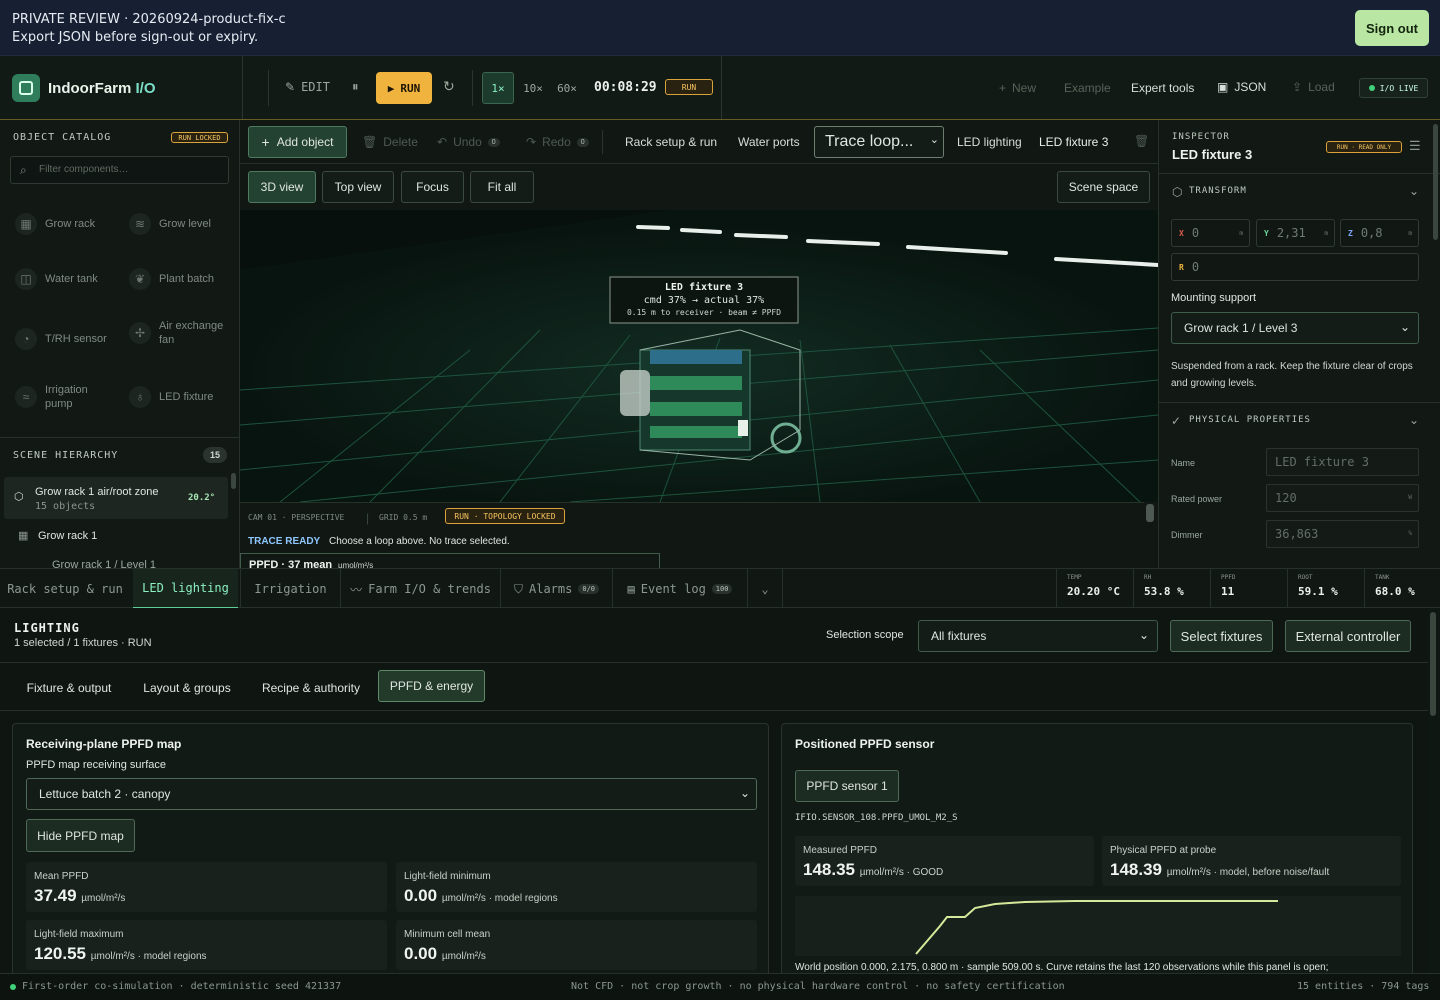 This screenshot has width=1440, height=1000. I want to click on banner-title: PRIVATE REVIEW · 20260924-product-fix-c, so click(149, 19).